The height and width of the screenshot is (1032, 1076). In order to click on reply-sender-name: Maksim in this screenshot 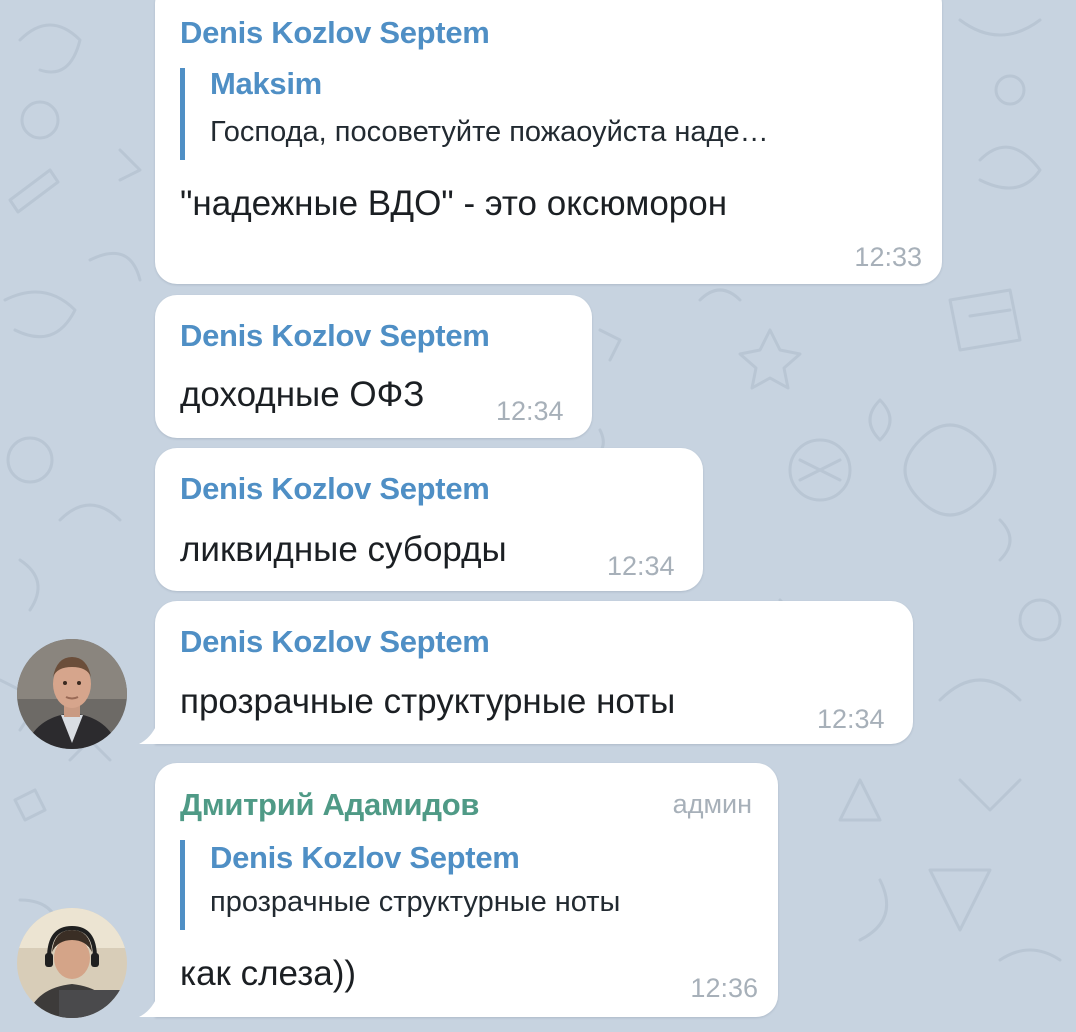, I will do `click(266, 83)`.